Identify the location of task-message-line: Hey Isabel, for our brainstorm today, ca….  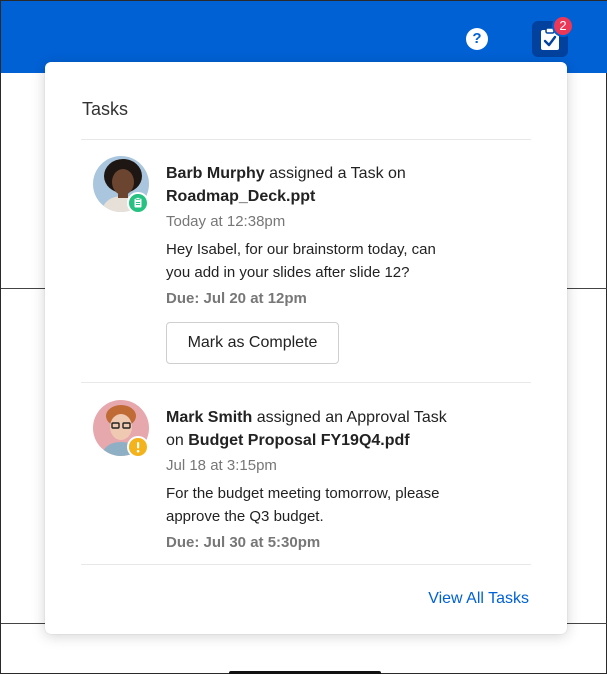
(301, 249).